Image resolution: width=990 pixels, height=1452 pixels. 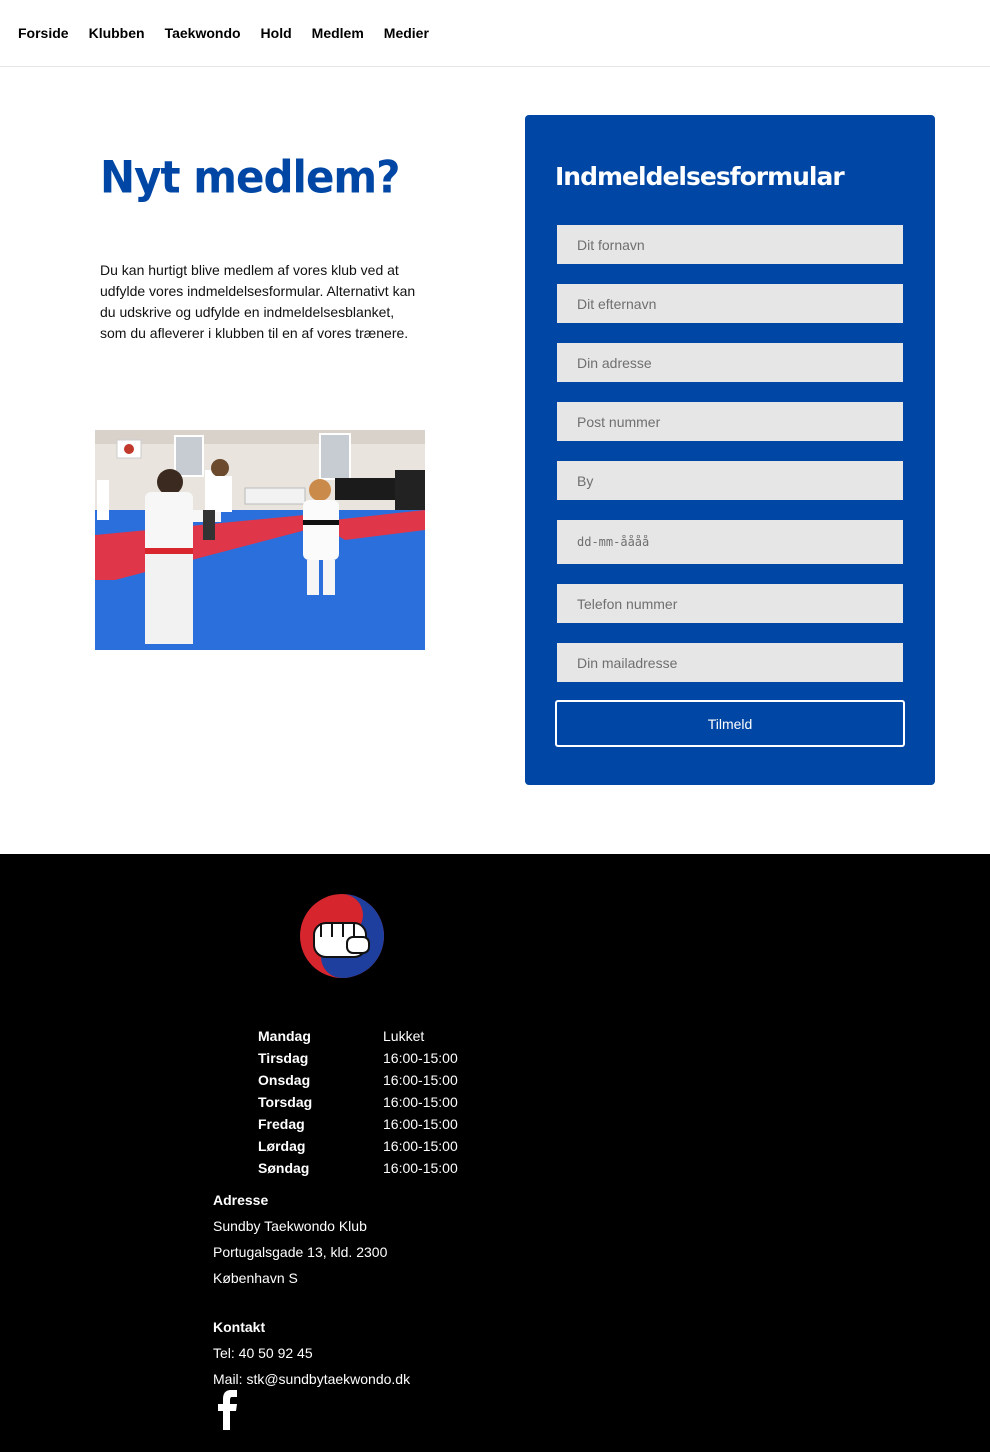 What do you see at coordinates (276, 33) in the screenshot?
I see `nav-item-hold: Hold` at bounding box center [276, 33].